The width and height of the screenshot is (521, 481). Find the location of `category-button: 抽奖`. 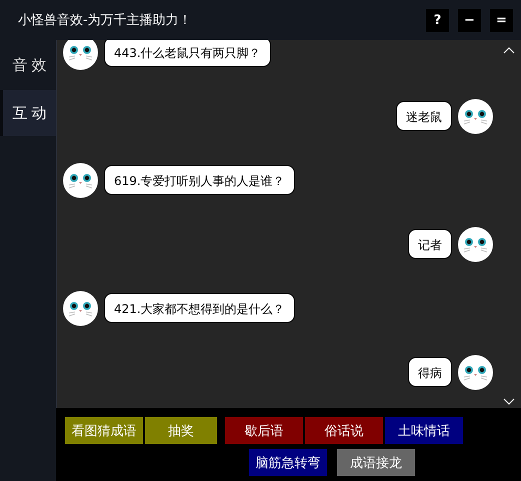

category-button: 抽奖 is located at coordinates (181, 430).